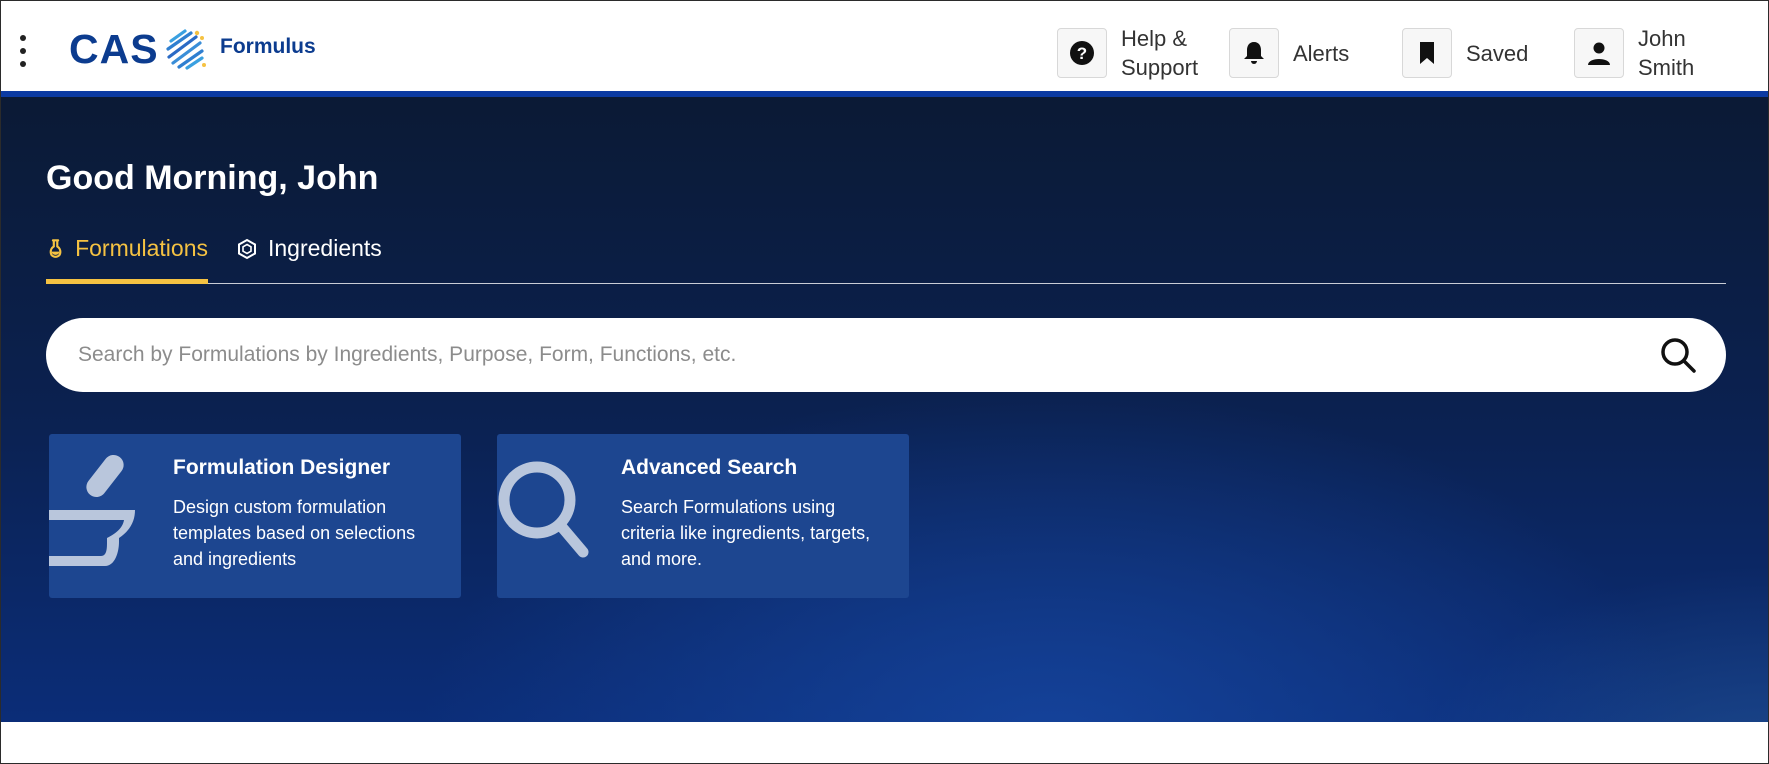 This screenshot has height=764, width=1769. I want to click on search-input, so click(848, 355).